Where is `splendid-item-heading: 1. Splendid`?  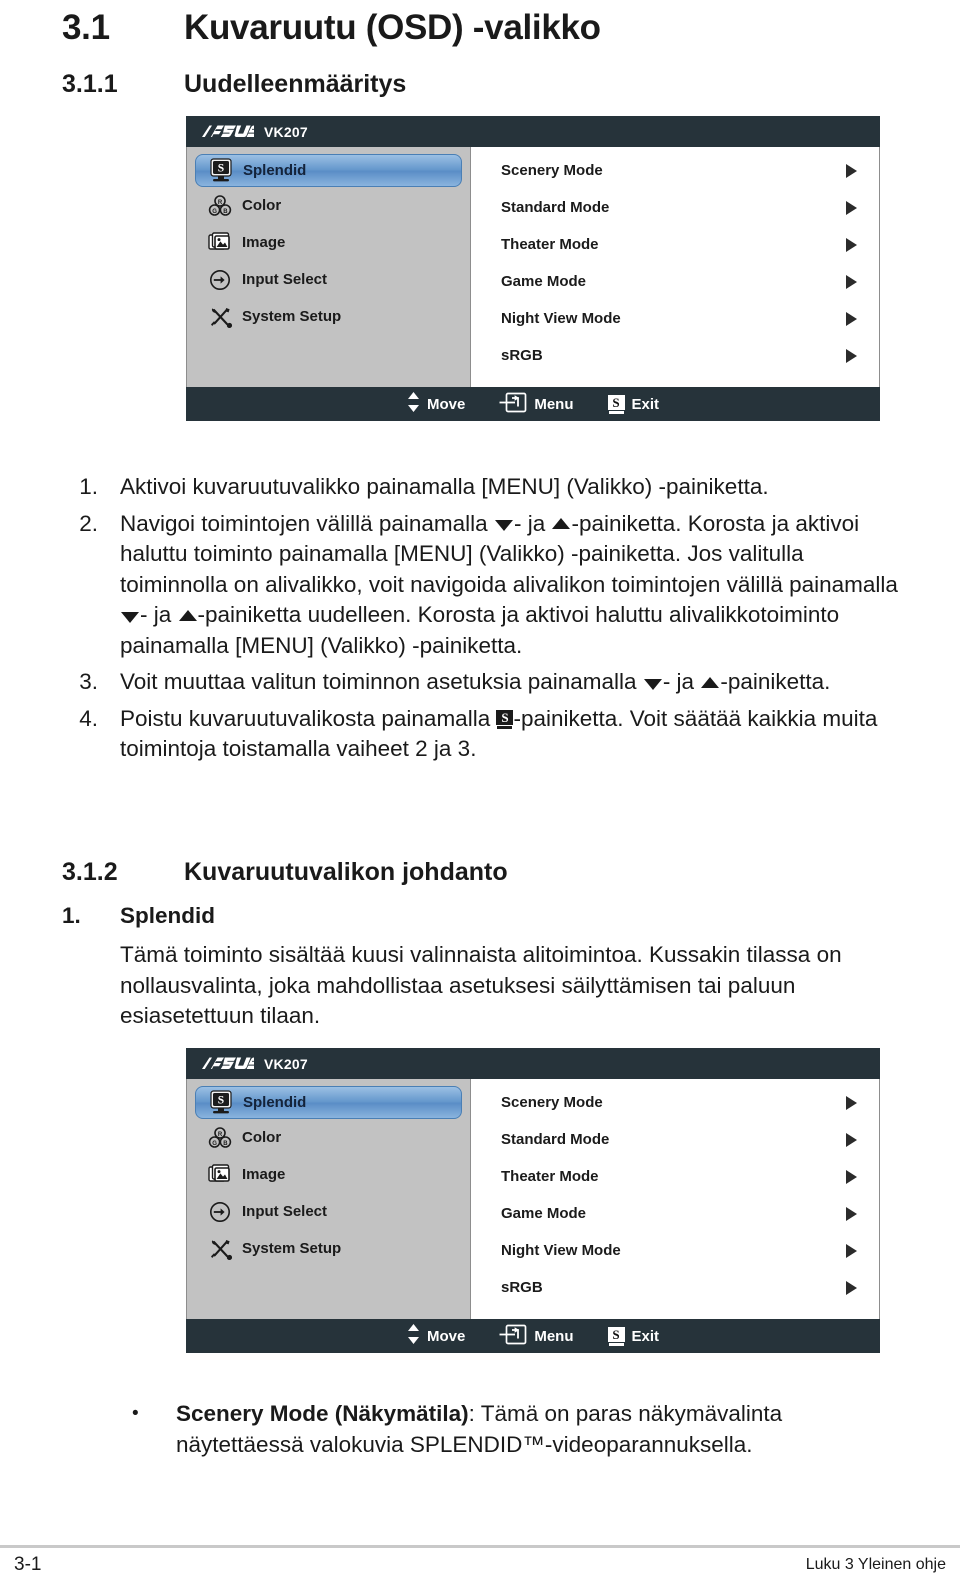
splendid-item-heading: 1. Splendid is located at coordinates (138, 916).